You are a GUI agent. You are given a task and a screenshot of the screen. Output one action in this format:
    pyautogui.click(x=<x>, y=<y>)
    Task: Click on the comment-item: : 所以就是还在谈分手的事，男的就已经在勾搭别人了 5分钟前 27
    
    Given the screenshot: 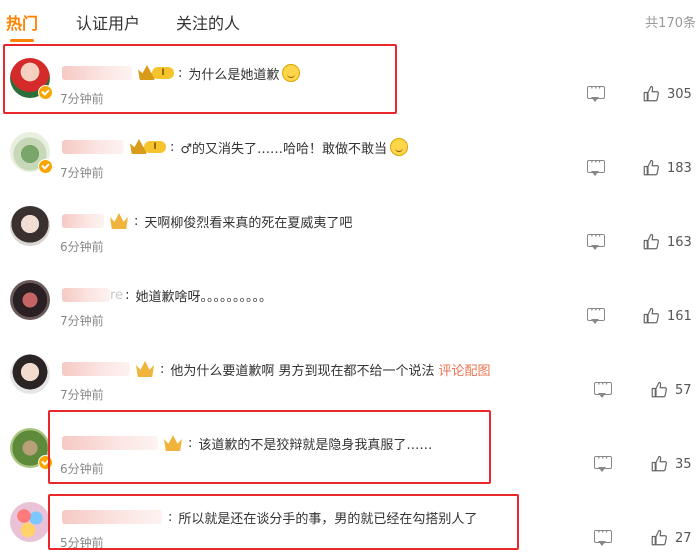 What is the action you would take?
    pyautogui.click(x=350, y=525)
    